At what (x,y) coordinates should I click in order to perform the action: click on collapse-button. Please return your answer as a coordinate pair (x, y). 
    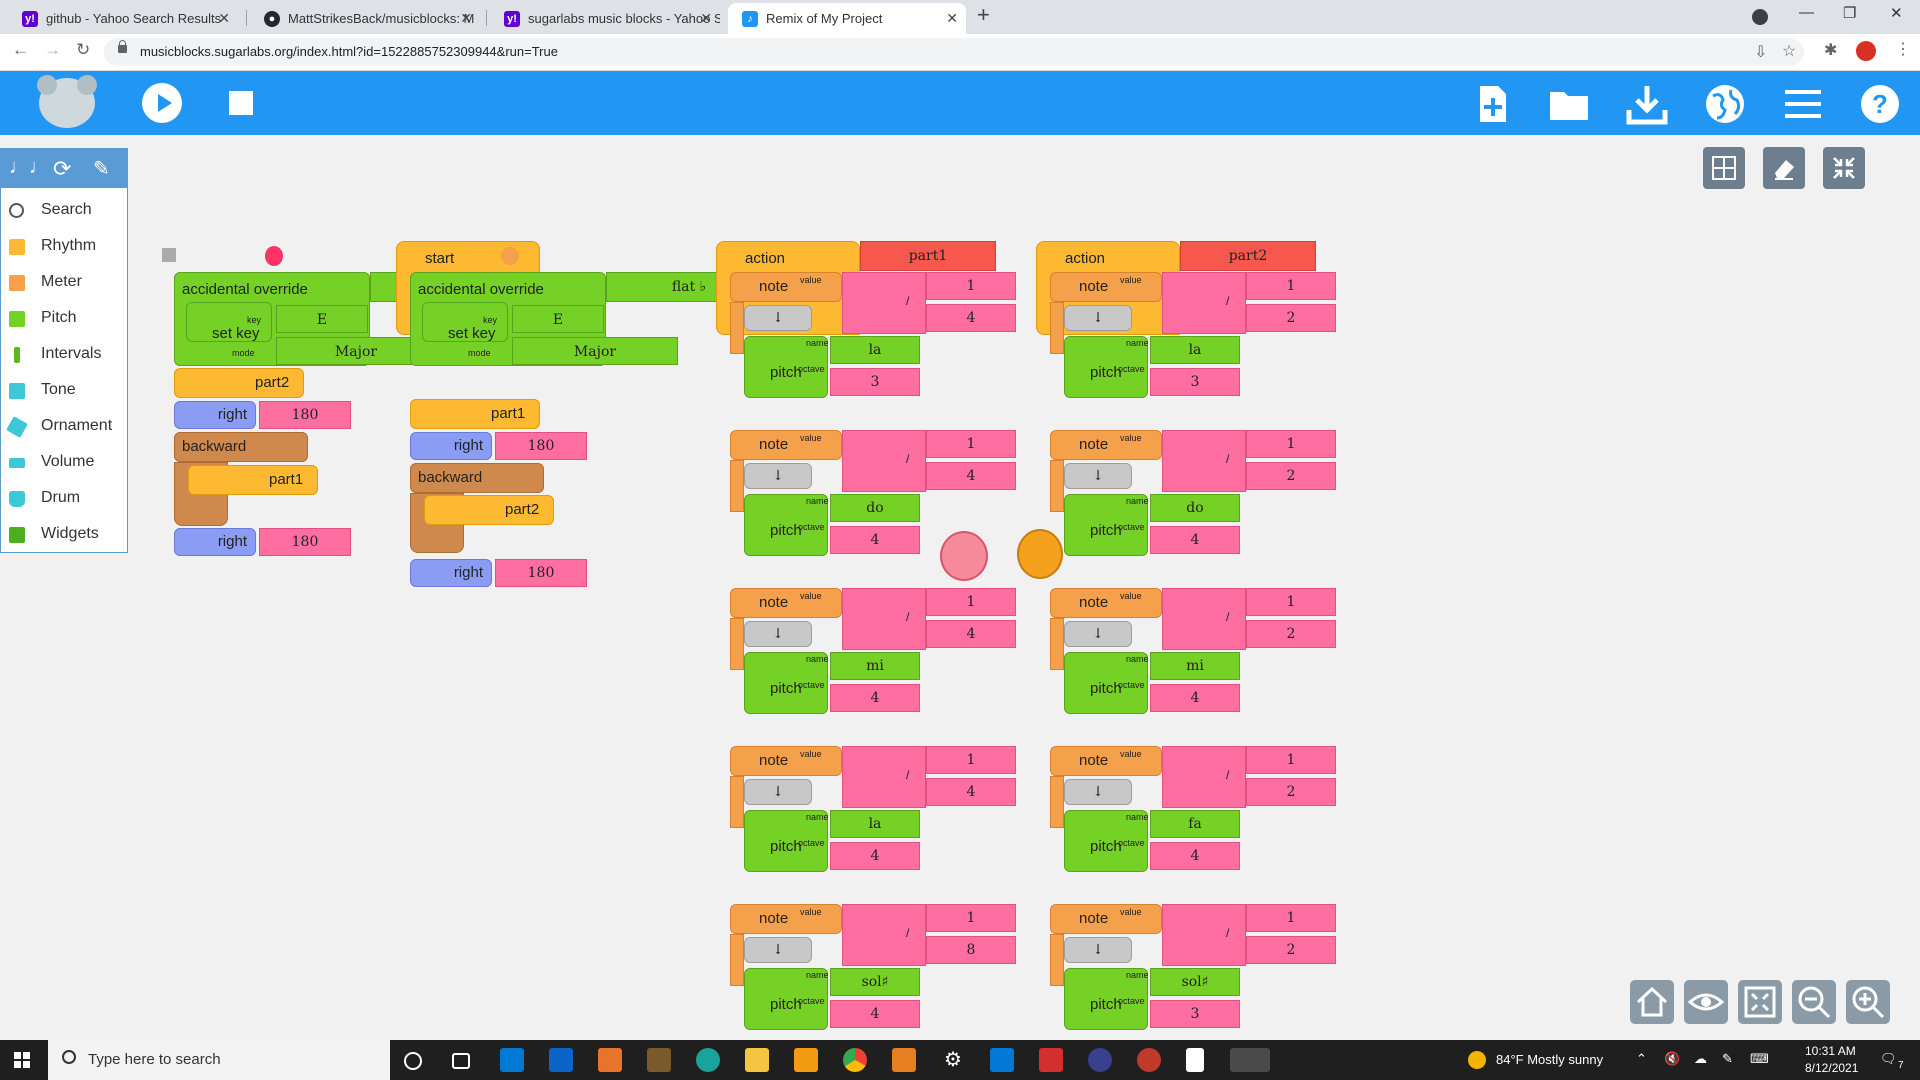
    Looking at the image, I should click on (1844, 168).